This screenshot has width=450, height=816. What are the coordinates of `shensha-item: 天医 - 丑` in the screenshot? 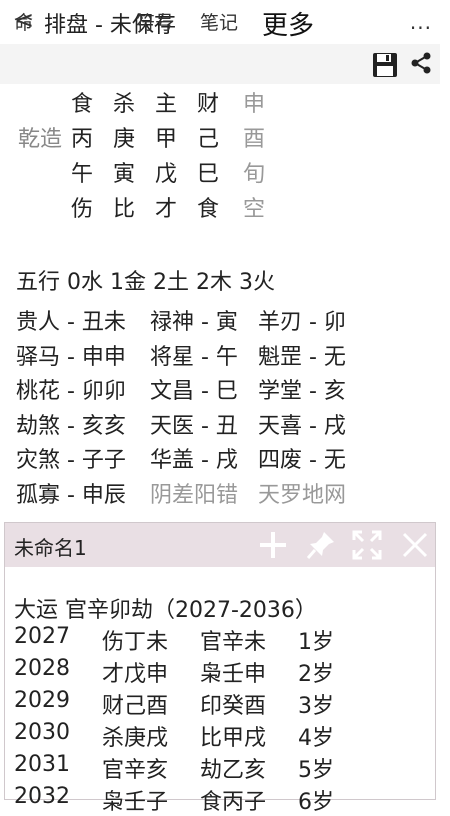 It's located at (194, 424).